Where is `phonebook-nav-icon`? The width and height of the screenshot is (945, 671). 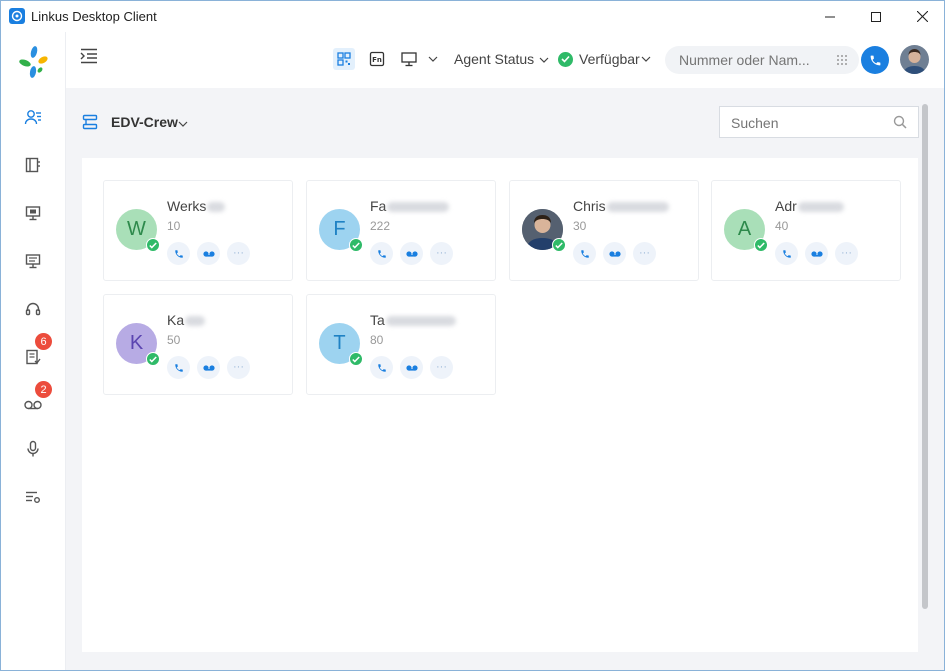
phonebook-nav-icon is located at coordinates (33, 165).